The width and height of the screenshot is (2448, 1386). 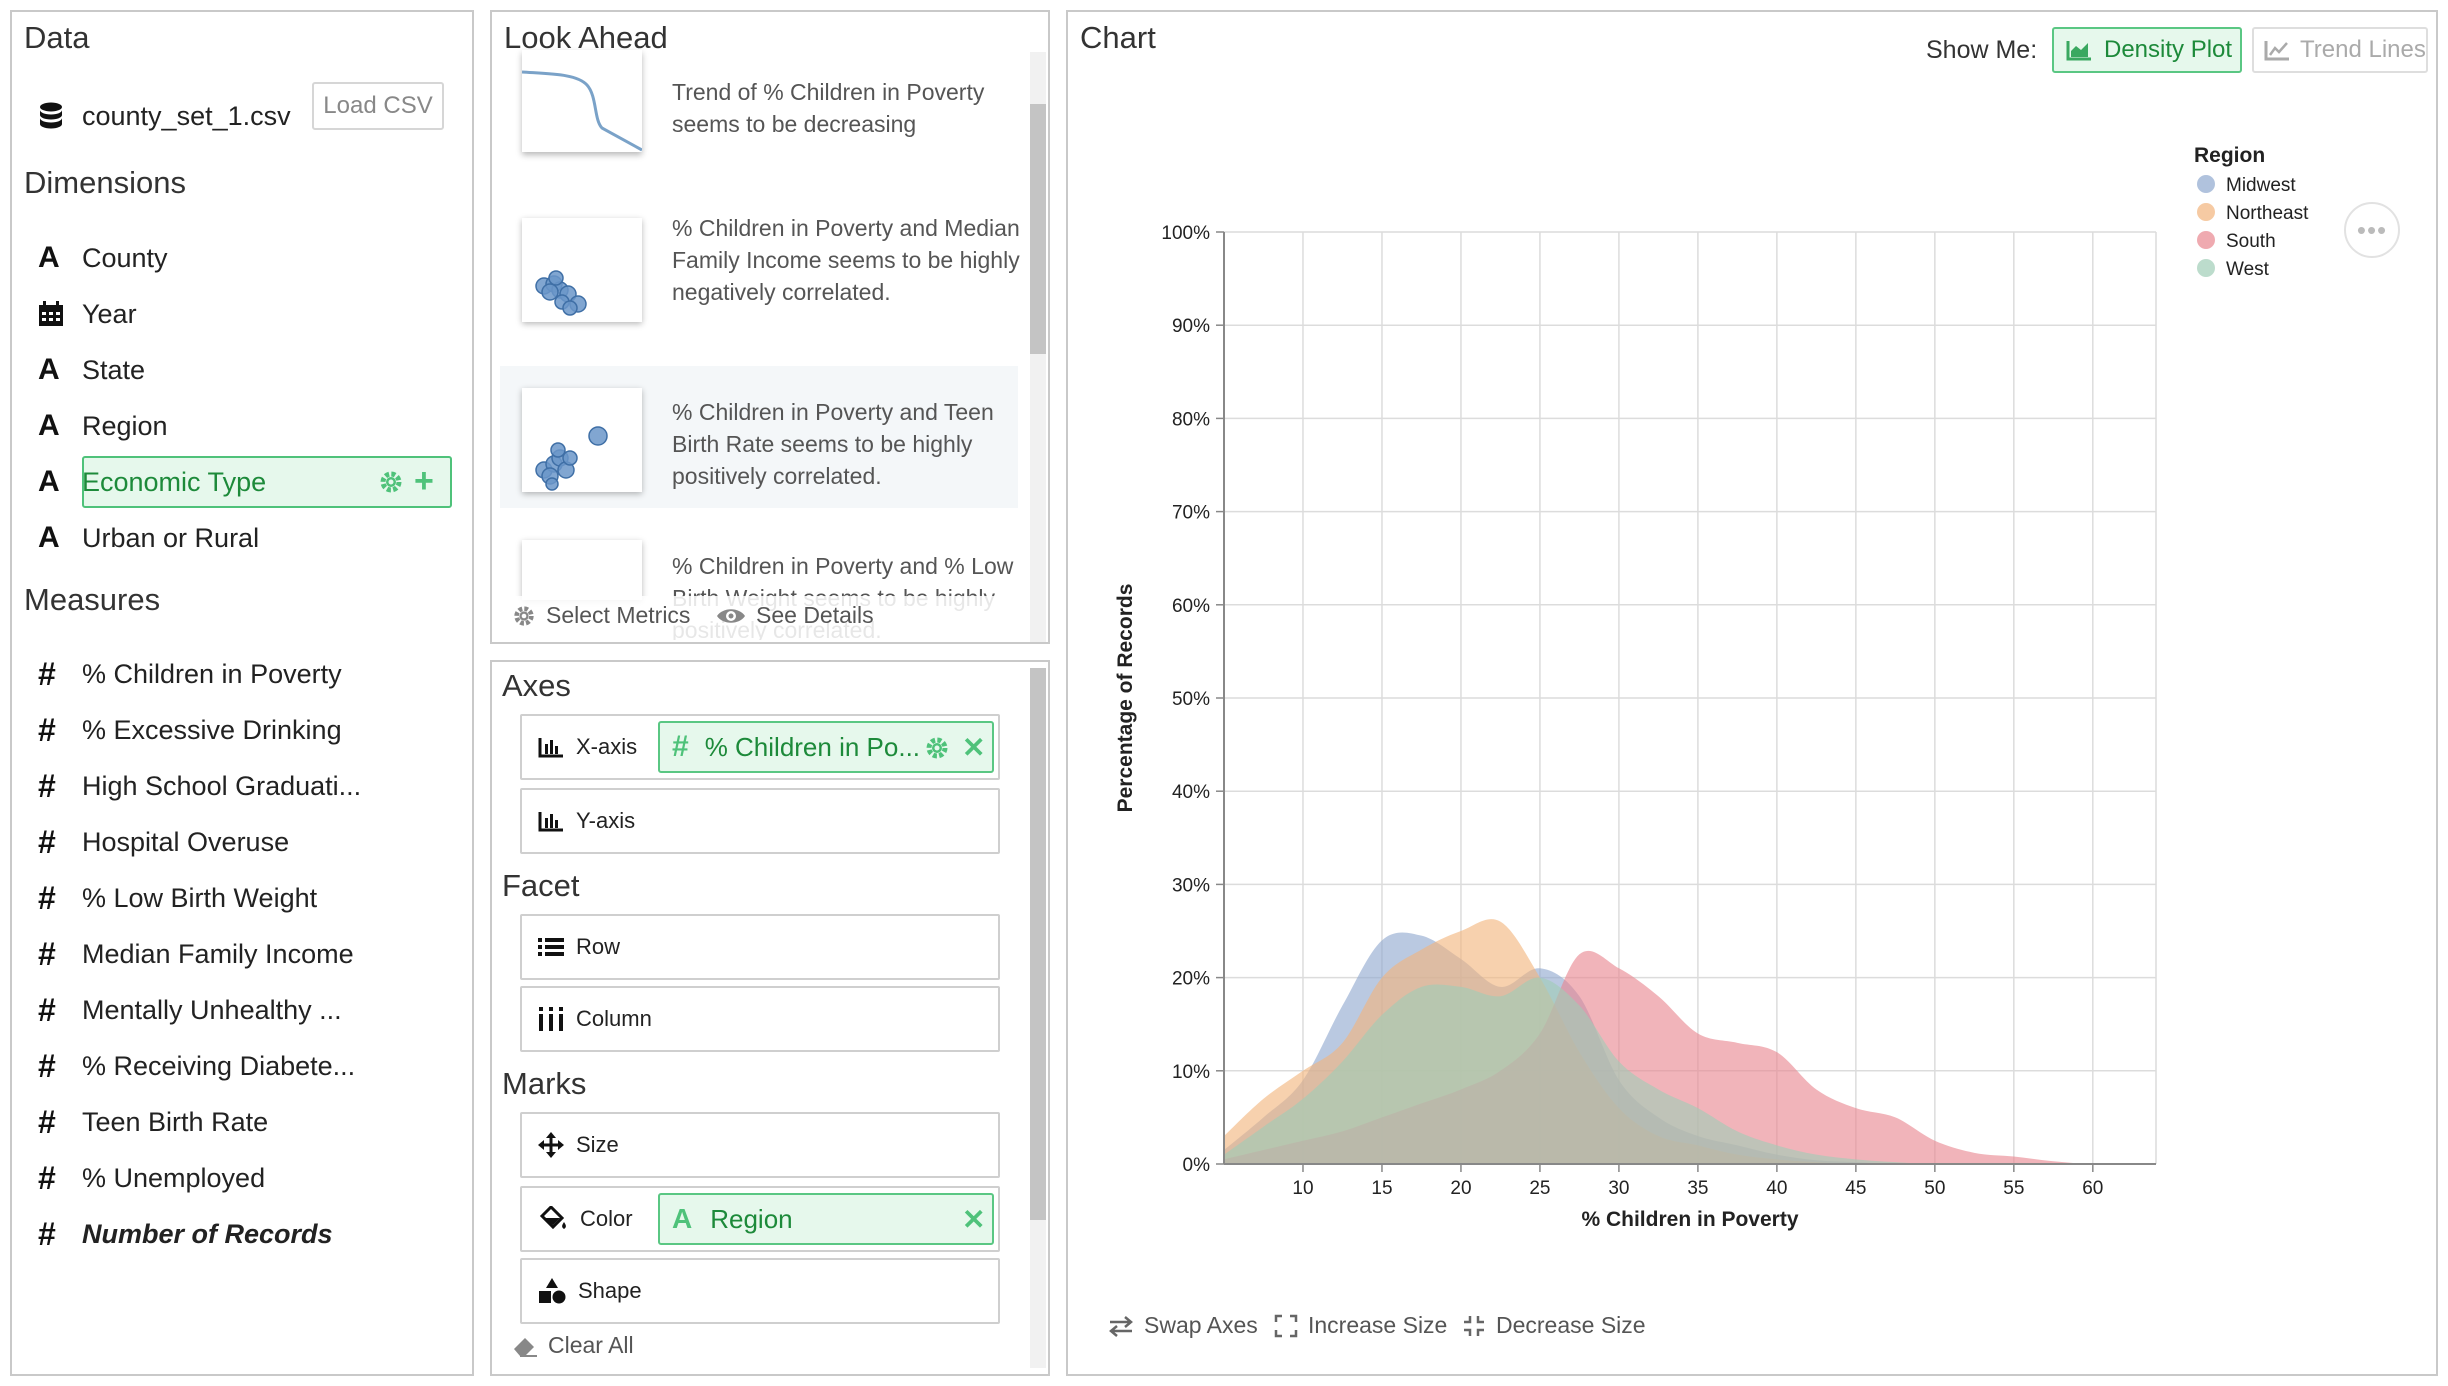 What do you see at coordinates (148, 538) in the screenshot?
I see `dimension-item-urban-or-rural: A Urban or Rural` at bounding box center [148, 538].